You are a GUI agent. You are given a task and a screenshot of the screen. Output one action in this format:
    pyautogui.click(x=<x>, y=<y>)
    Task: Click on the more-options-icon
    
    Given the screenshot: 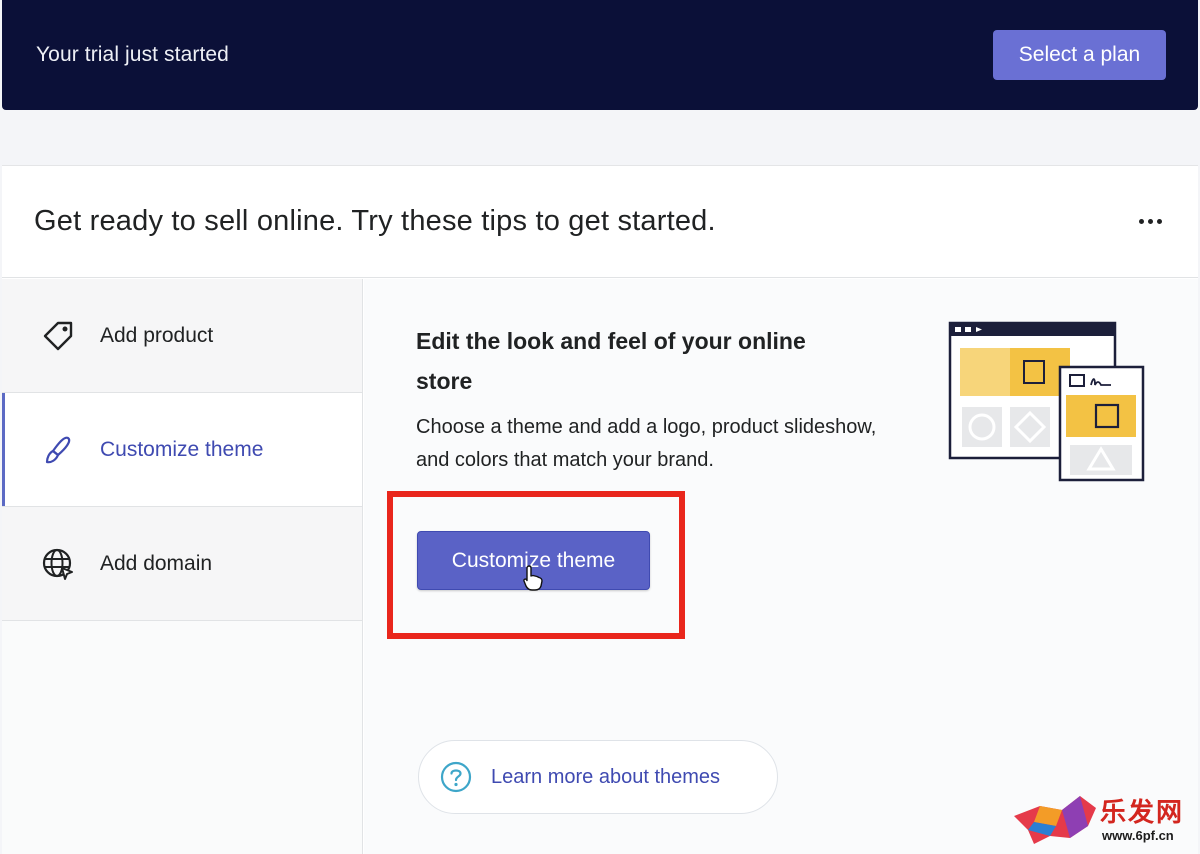 What is the action you would take?
    pyautogui.click(x=1150, y=221)
    